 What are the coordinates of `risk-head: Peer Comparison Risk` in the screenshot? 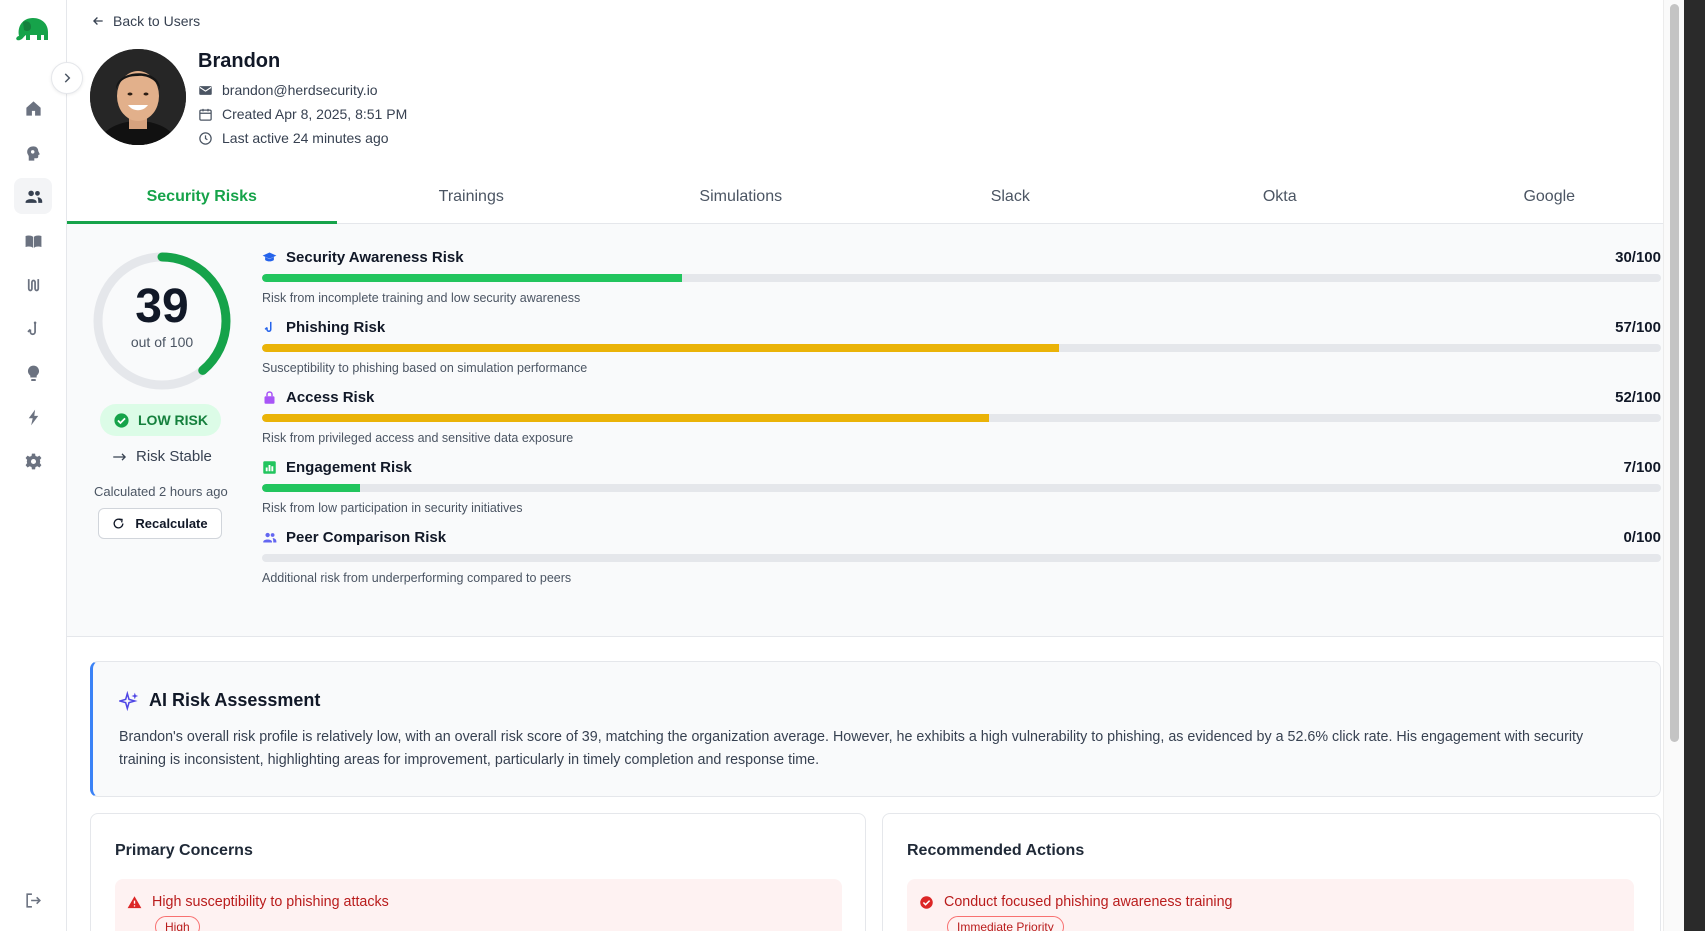 It's located at (354, 537).